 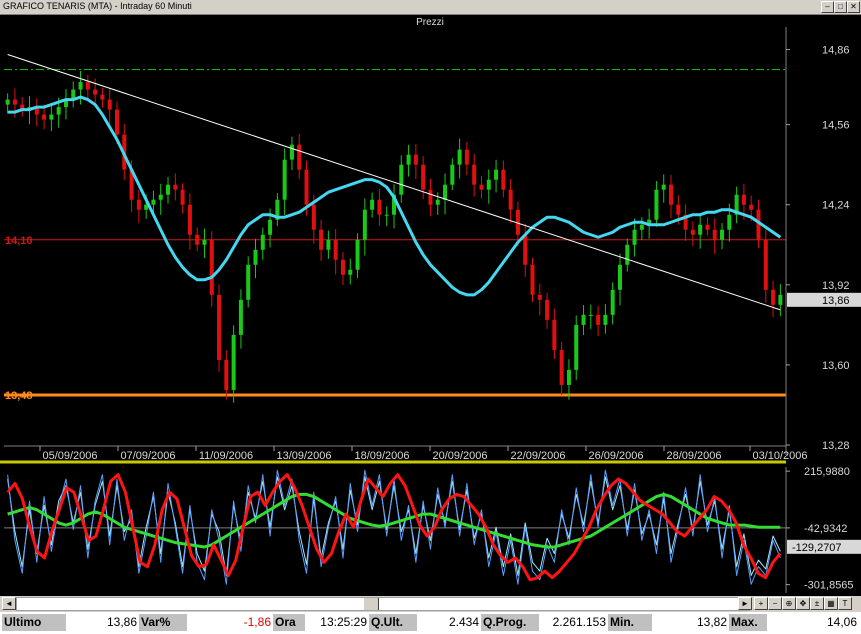 I want to click on grid-icon: ▦, so click(x=831, y=603).